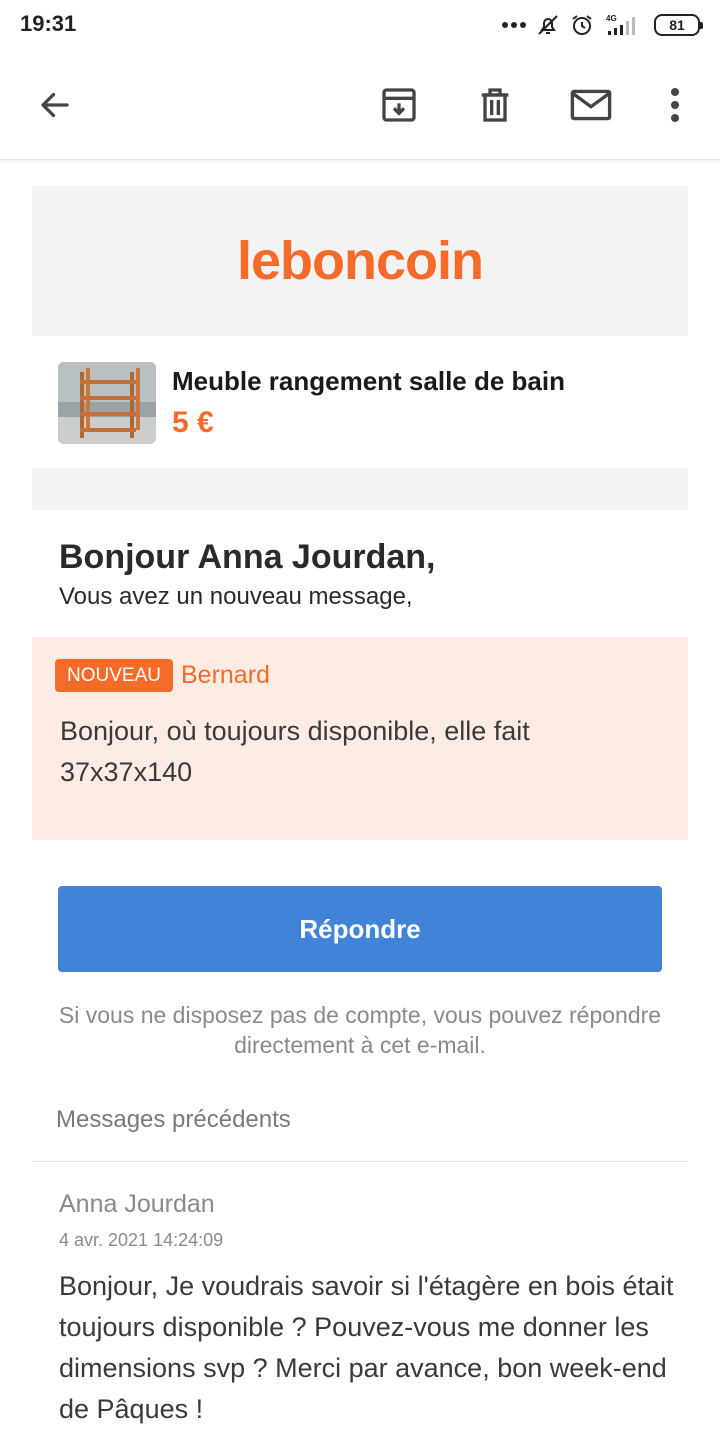 The width and height of the screenshot is (720, 1440). What do you see at coordinates (495, 105) in the screenshot?
I see `delete-icon` at bounding box center [495, 105].